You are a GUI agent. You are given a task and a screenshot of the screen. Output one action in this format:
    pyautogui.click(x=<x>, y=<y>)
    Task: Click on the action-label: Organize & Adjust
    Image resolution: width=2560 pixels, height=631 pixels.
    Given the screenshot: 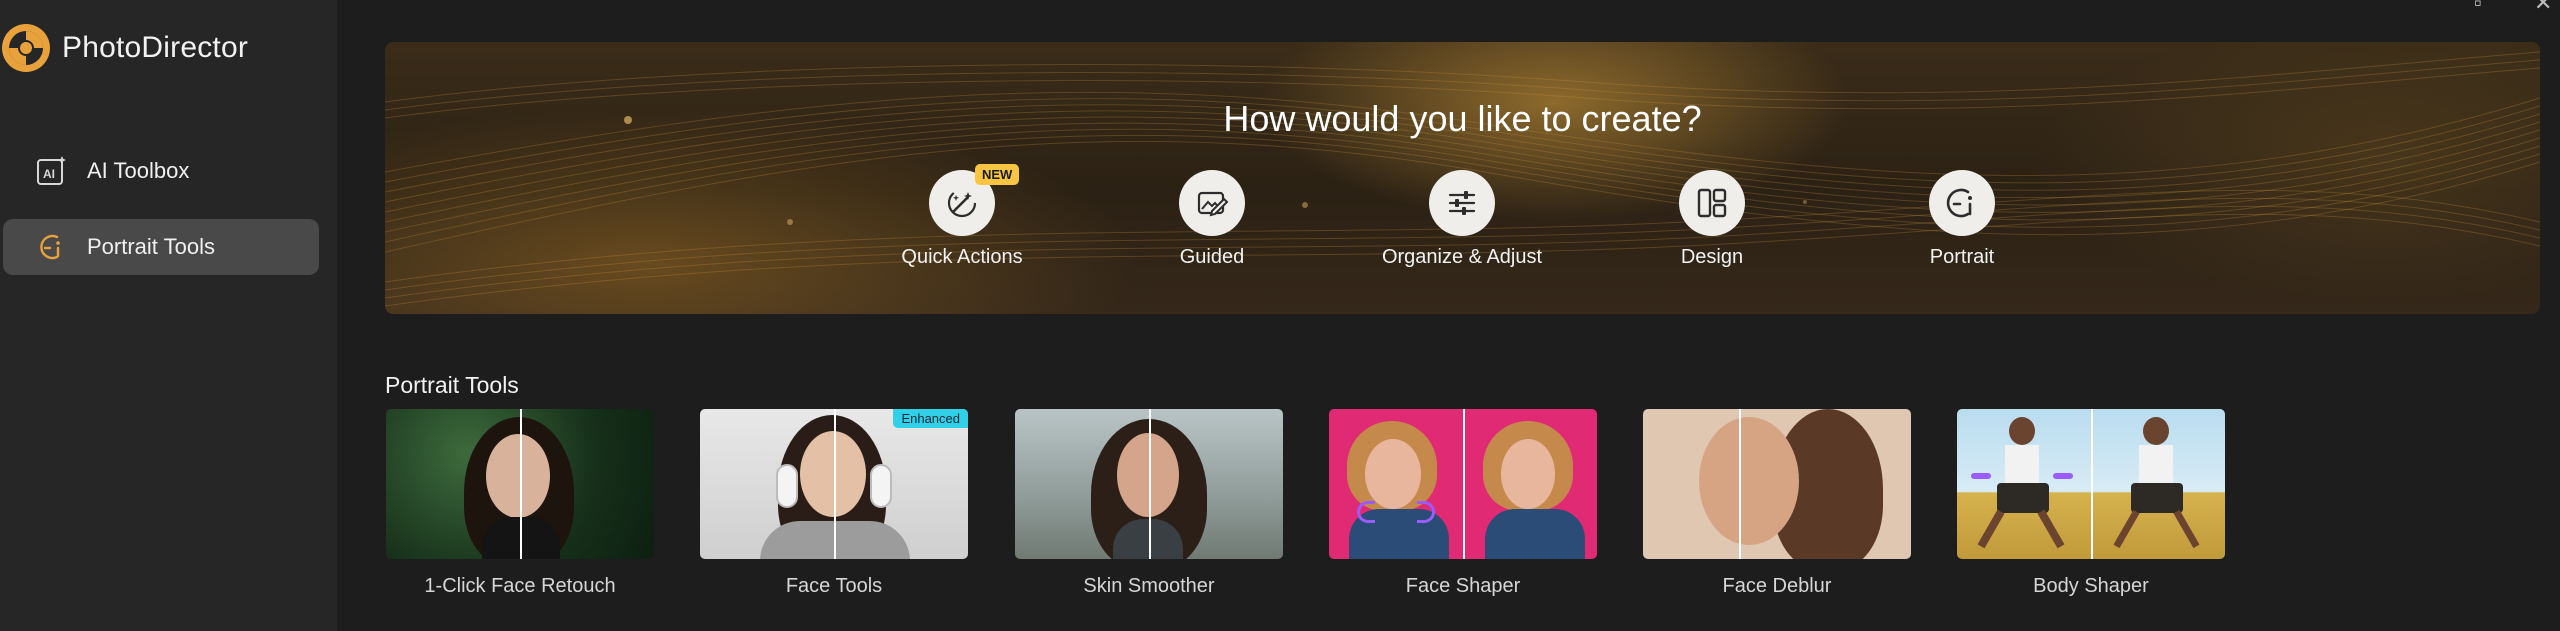 What is the action you would take?
    pyautogui.click(x=1462, y=257)
    